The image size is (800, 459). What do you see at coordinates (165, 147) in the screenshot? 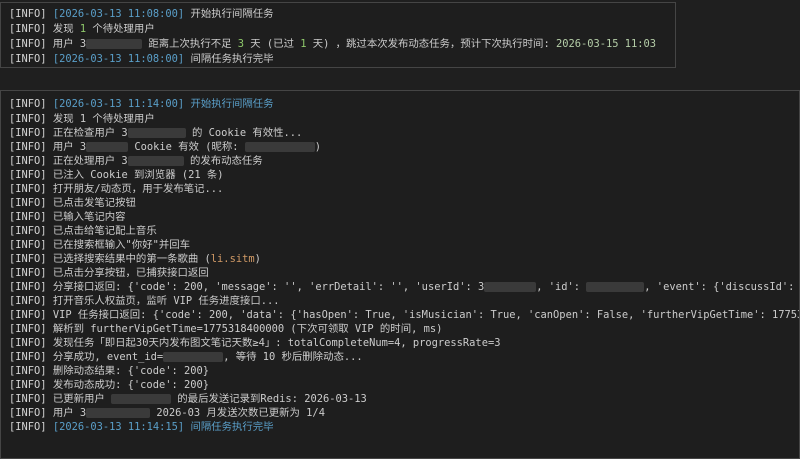
I see `log-line: [INFO] 用户 3 Cookie 有效 (昵称: )` at bounding box center [165, 147].